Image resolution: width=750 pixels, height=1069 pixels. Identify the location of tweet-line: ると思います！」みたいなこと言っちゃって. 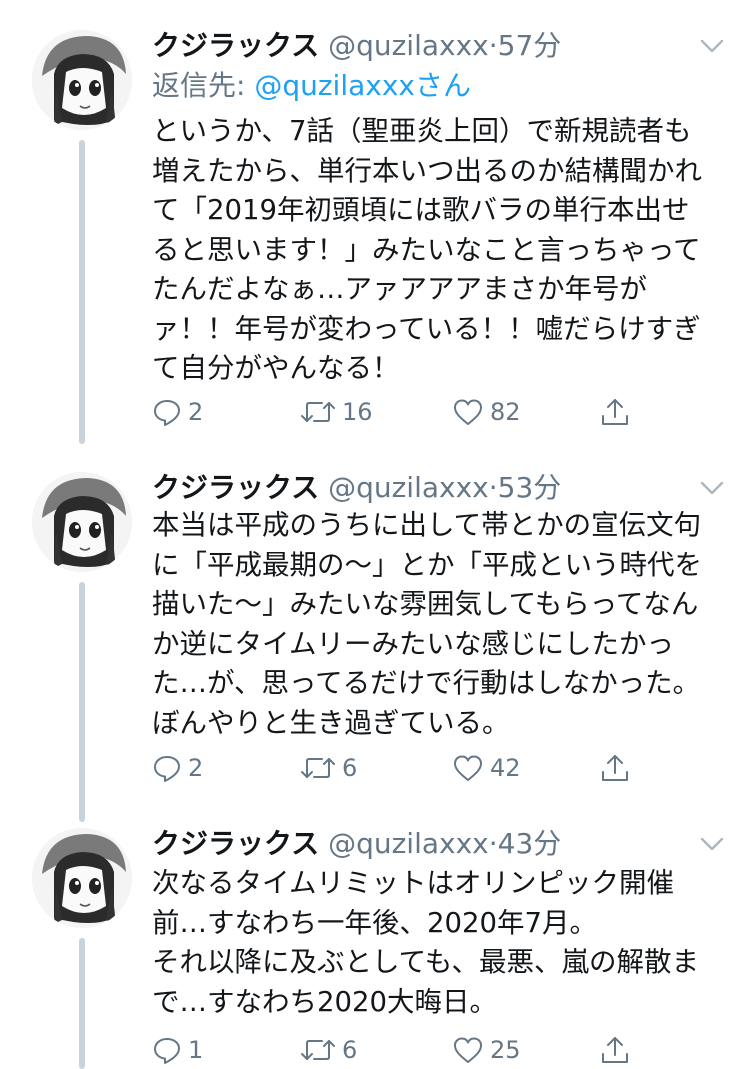
(426, 249).